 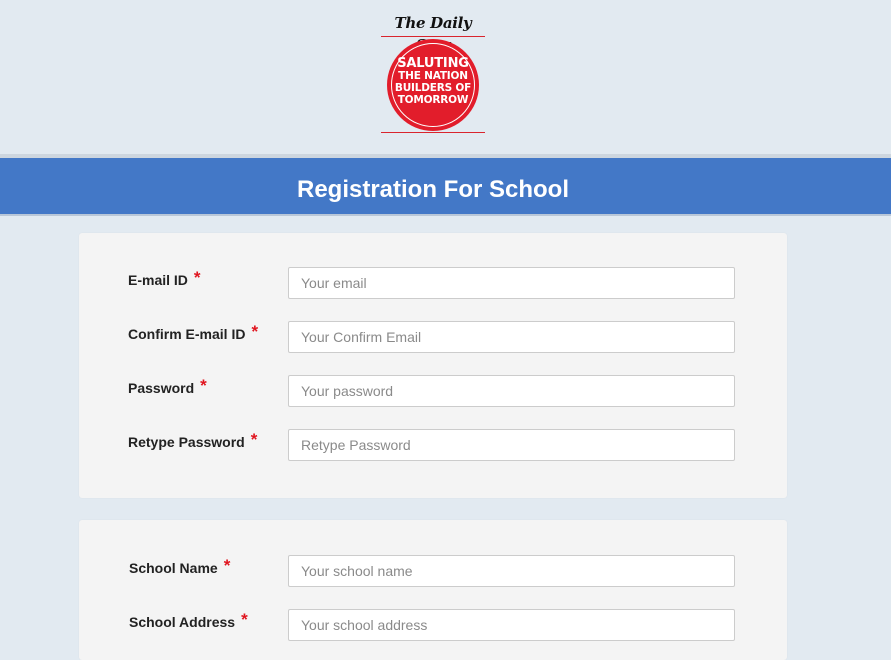 I want to click on password-field, so click(x=511, y=391).